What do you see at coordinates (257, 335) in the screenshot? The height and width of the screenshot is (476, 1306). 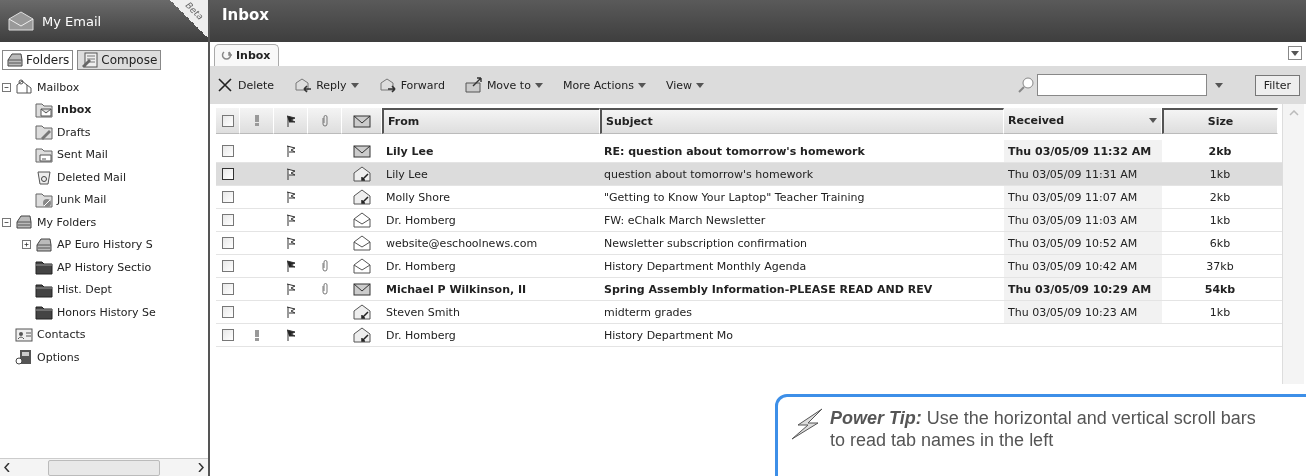 I see `exclamation-icon` at bounding box center [257, 335].